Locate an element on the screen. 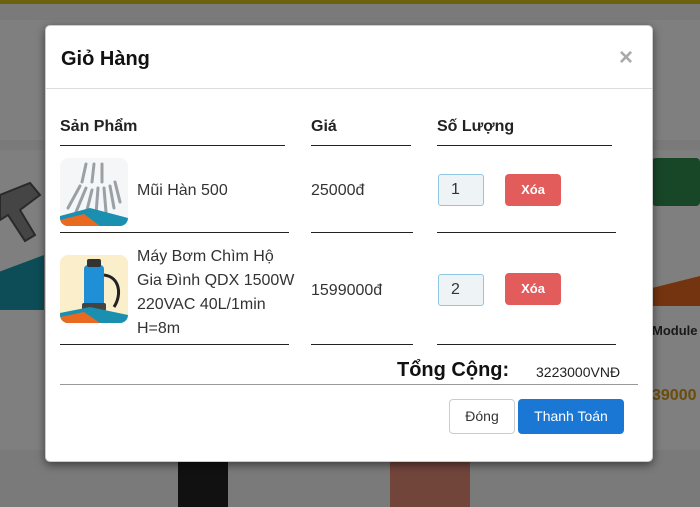  cart-item-price: 1599000đ is located at coordinates (347, 290).